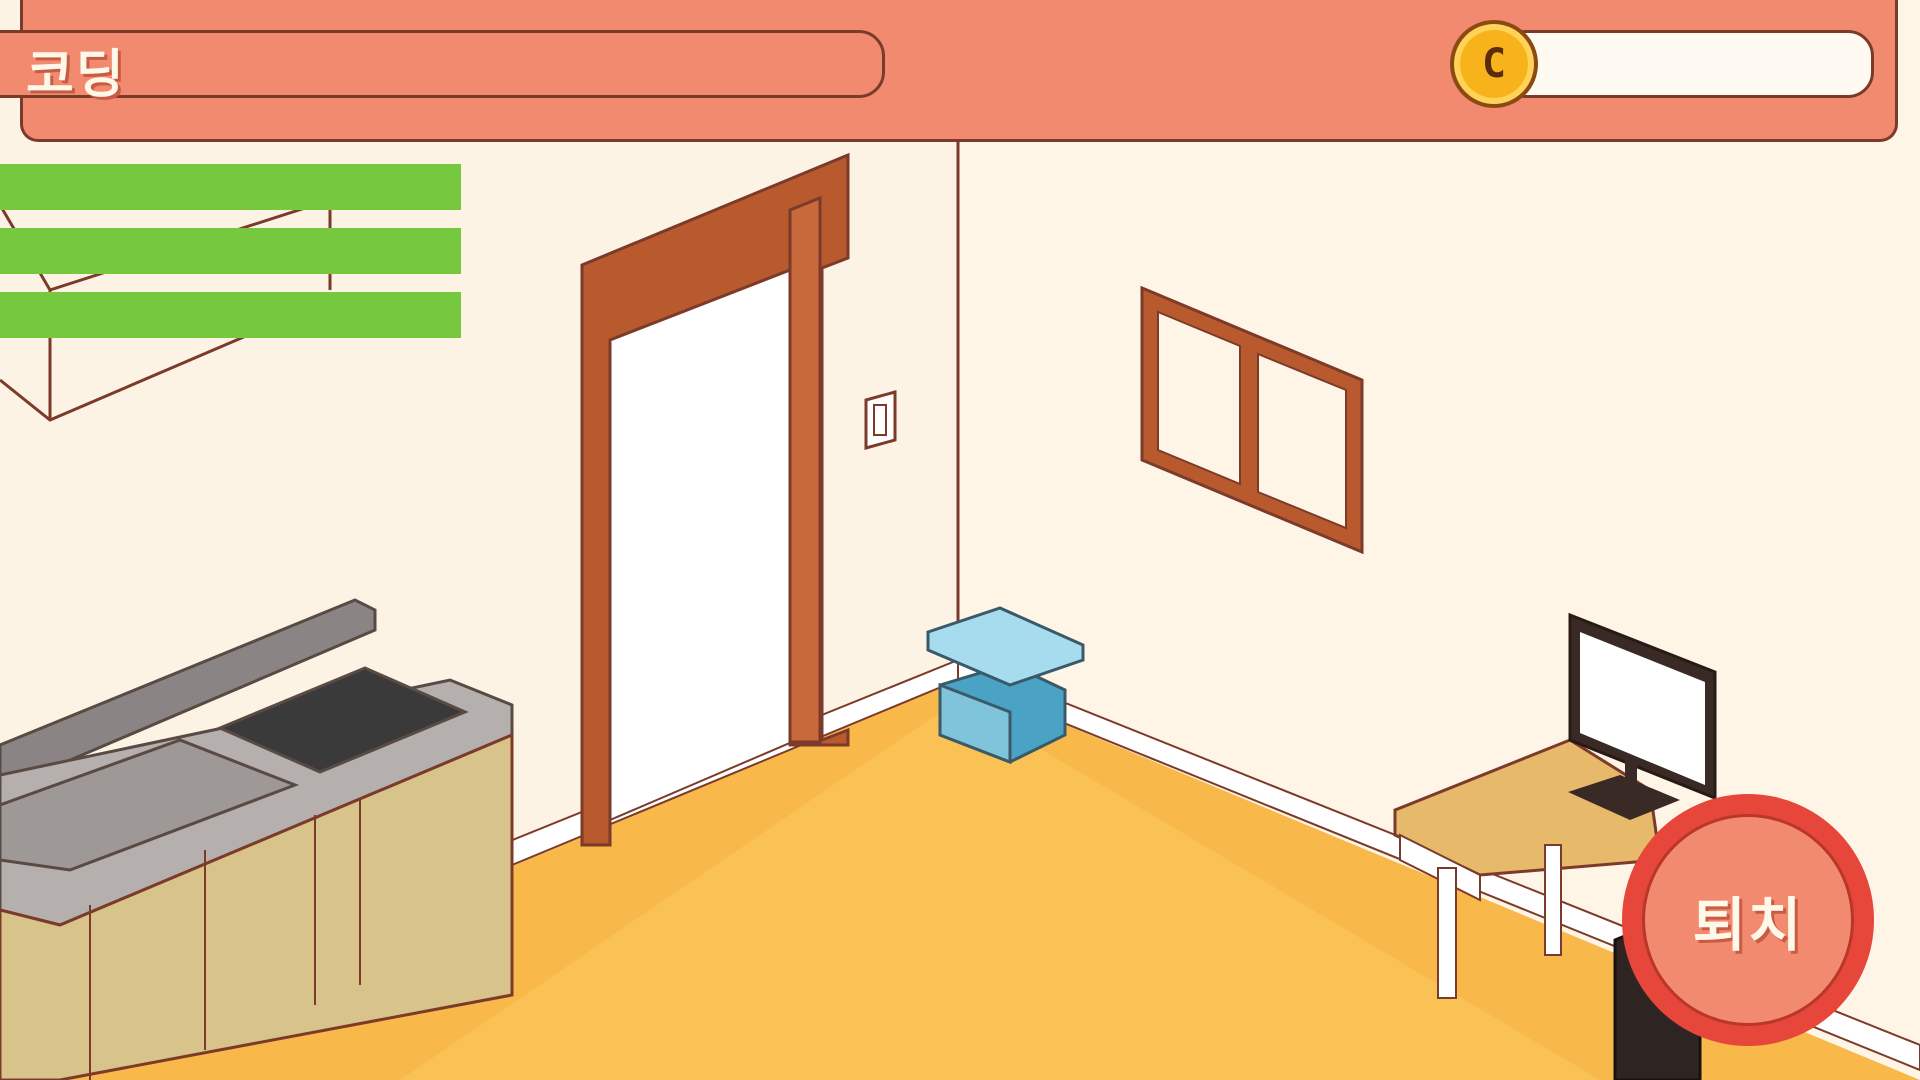 Image resolution: width=1920 pixels, height=1080 pixels. What do you see at coordinates (880, 420) in the screenshot?
I see `light-switch` at bounding box center [880, 420].